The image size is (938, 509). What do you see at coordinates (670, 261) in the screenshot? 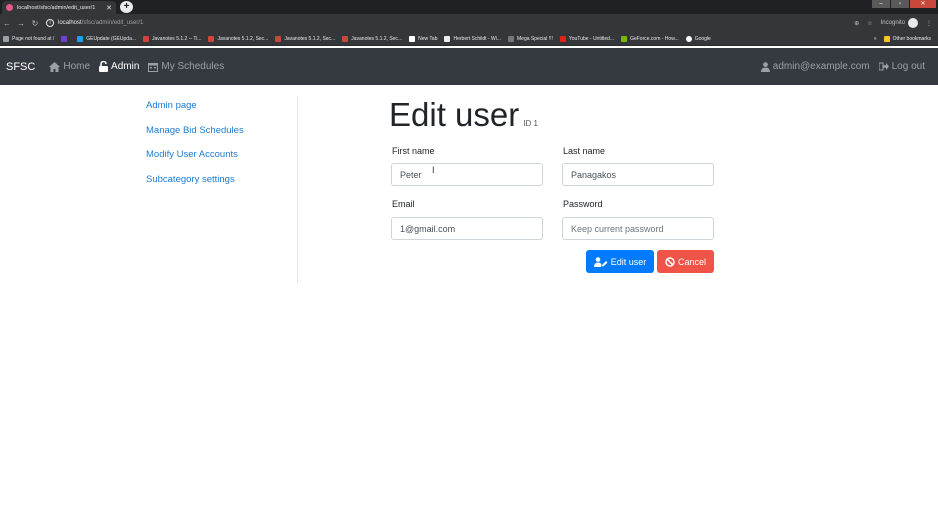
I see `ban-icon` at bounding box center [670, 261].